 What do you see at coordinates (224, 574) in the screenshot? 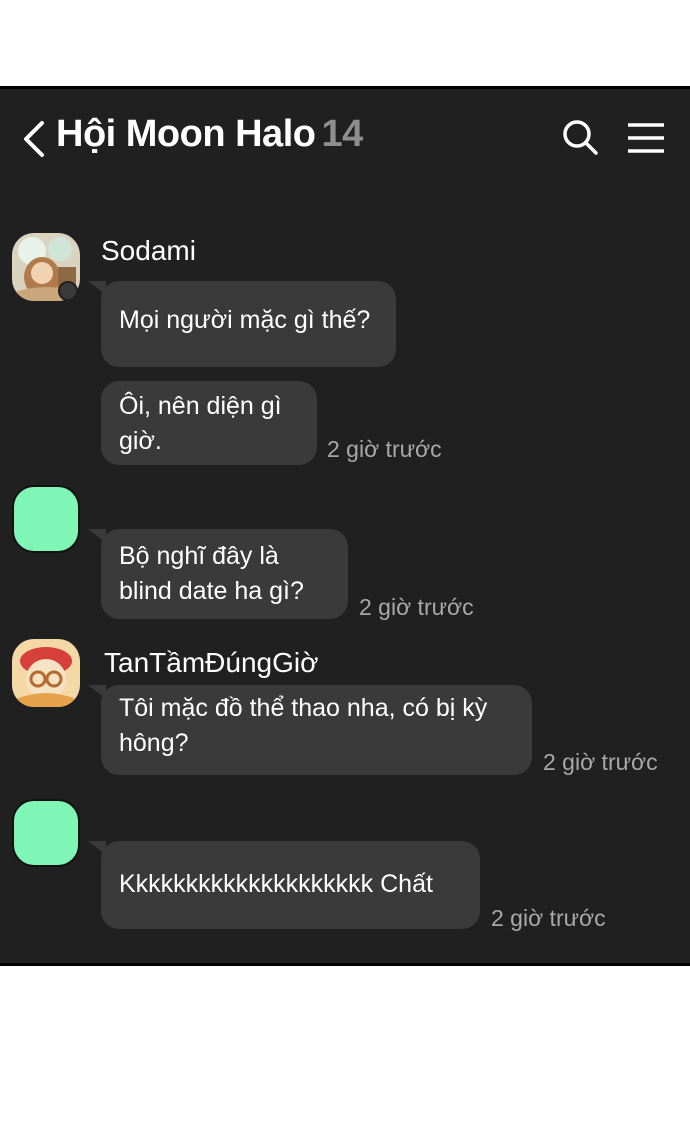
I see `message-bubble: Bộ nghĩ đây là blind date ha gì?` at bounding box center [224, 574].